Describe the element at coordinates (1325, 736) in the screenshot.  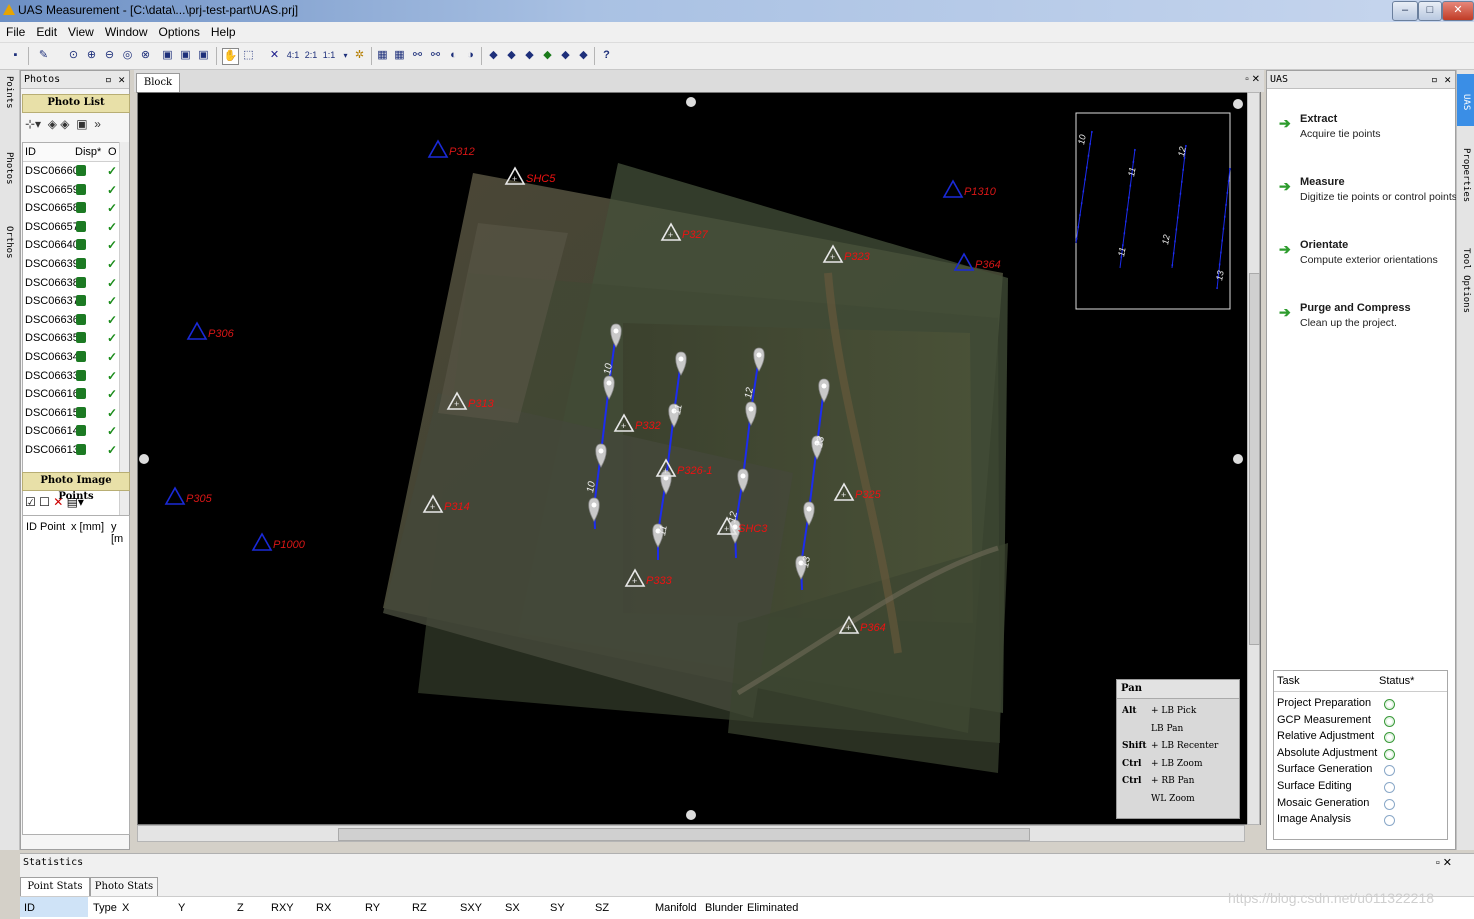
I see `task-name: Relative Adjustment` at that location.